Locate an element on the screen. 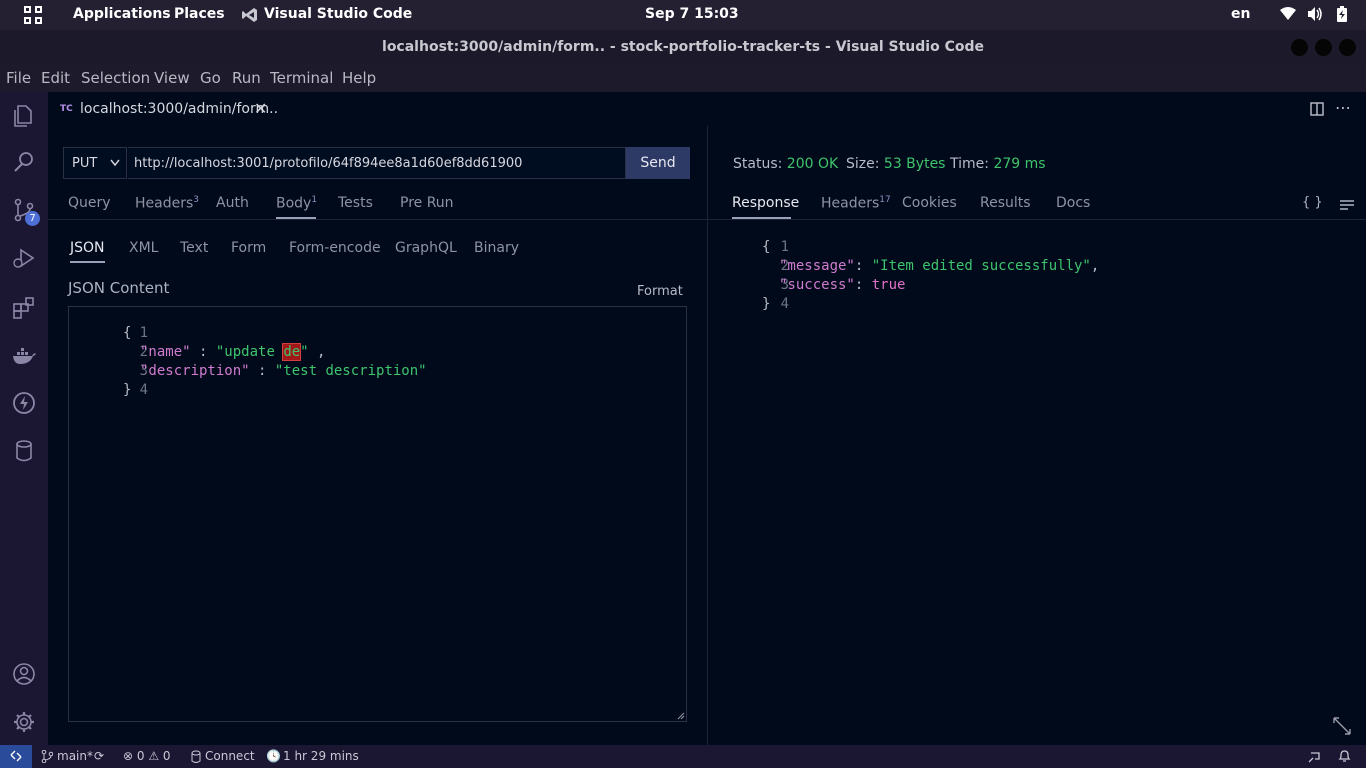  tab-label: localhost:3000/admin/form.. is located at coordinates (179, 109).